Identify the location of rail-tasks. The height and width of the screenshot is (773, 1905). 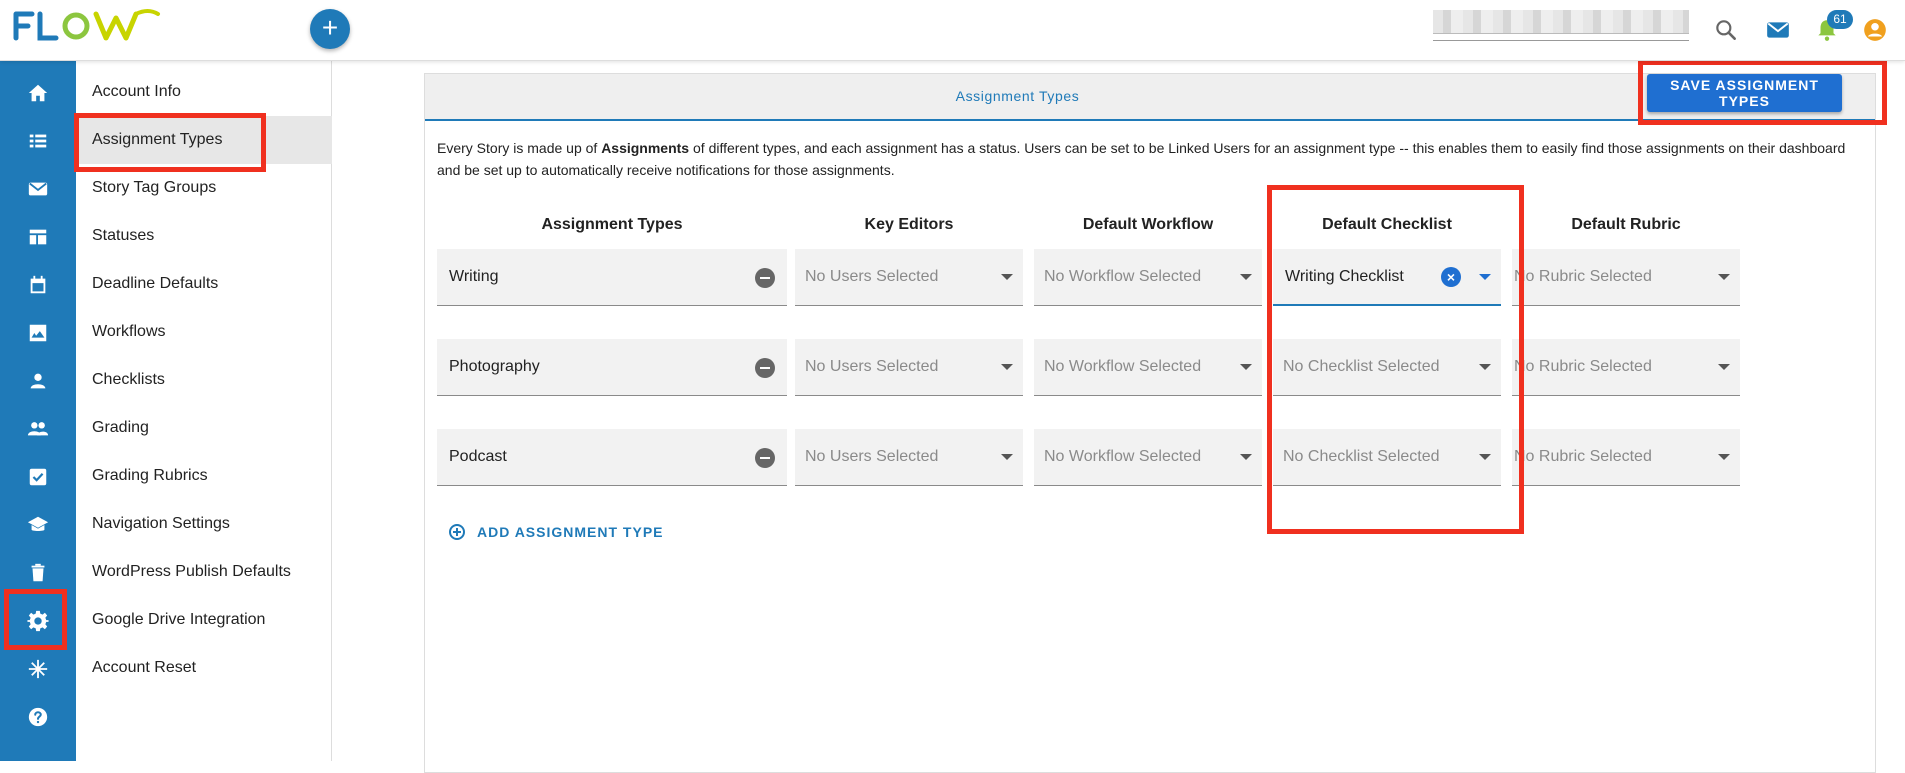
(38, 477).